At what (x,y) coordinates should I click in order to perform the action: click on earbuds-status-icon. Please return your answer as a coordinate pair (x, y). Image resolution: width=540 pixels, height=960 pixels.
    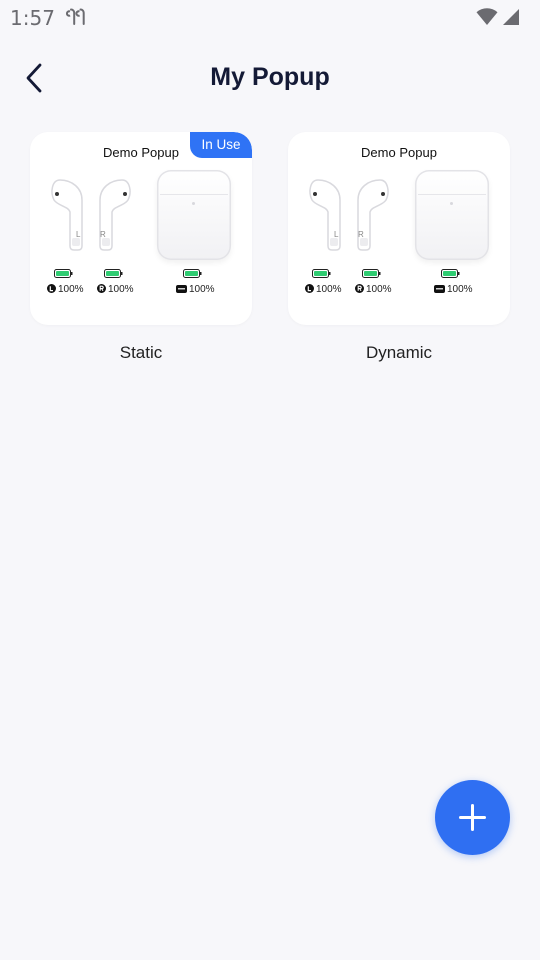
    Looking at the image, I should click on (76, 20).